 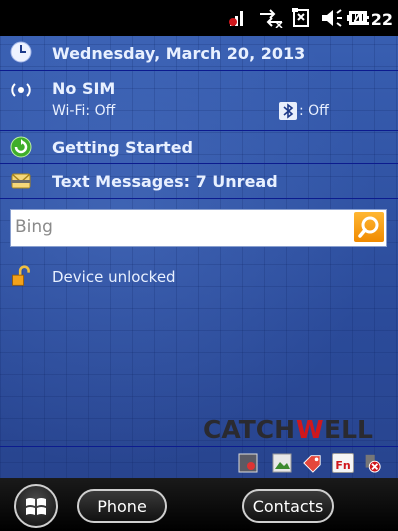 What do you see at coordinates (199, 18) in the screenshot?
I see `status-bar: 4:22` at bounding box center [199, 18].